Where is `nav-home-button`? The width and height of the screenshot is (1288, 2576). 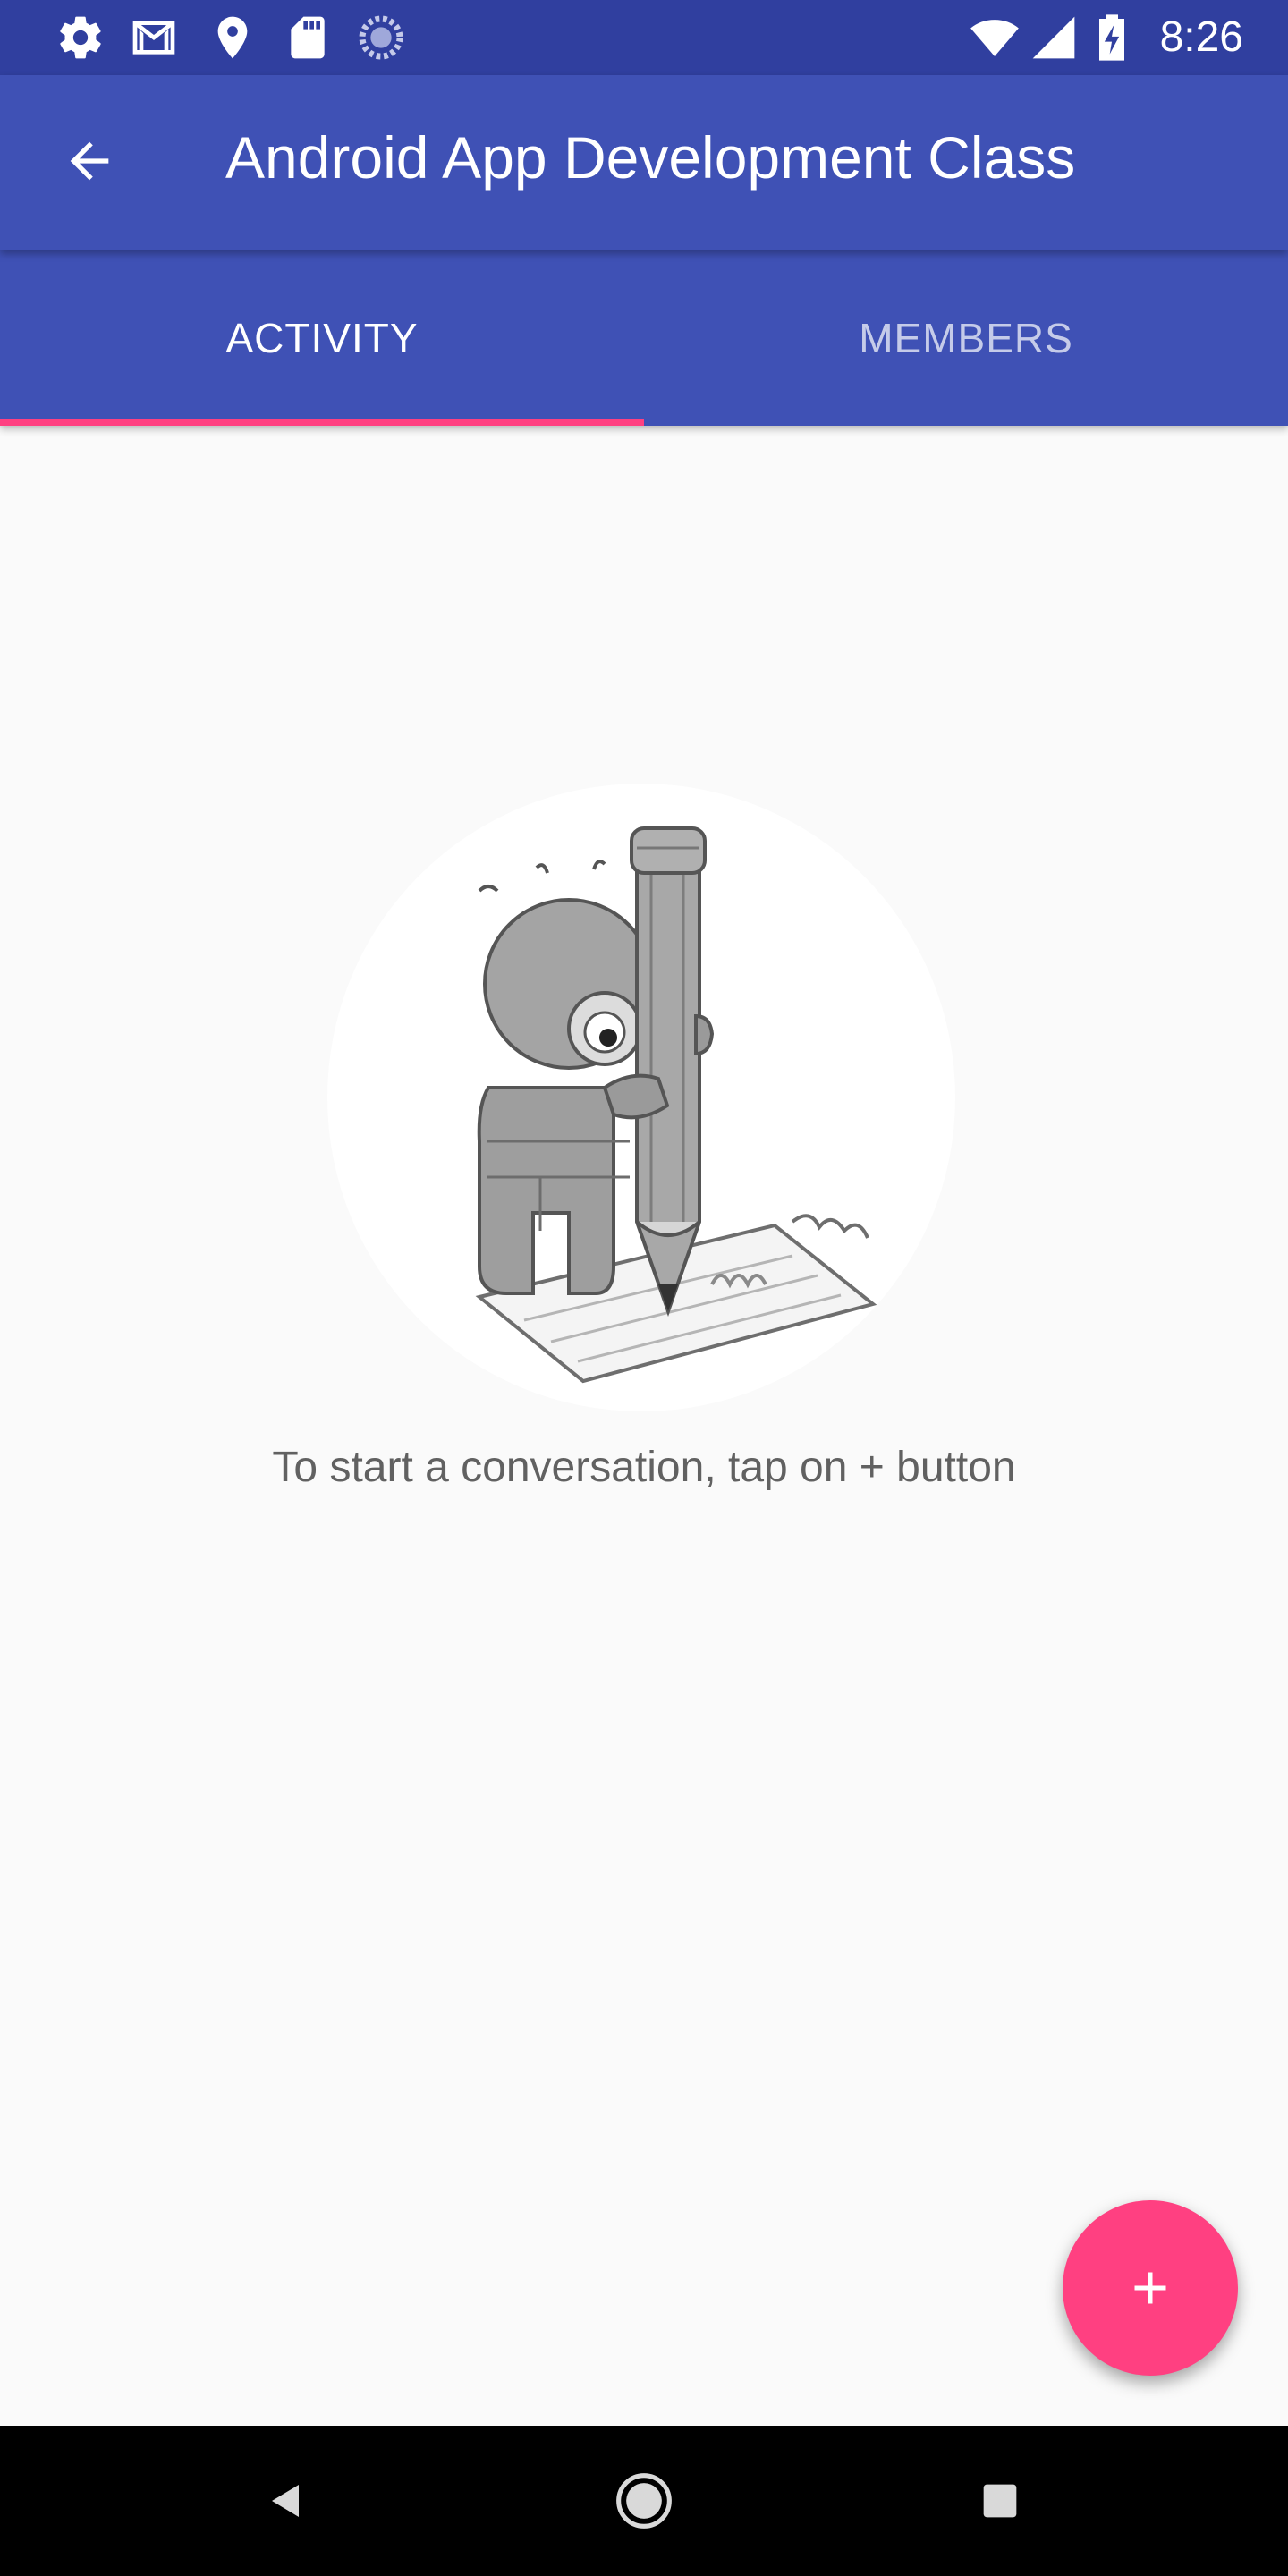 nav-home-button is located at coordinates (644, 2501).